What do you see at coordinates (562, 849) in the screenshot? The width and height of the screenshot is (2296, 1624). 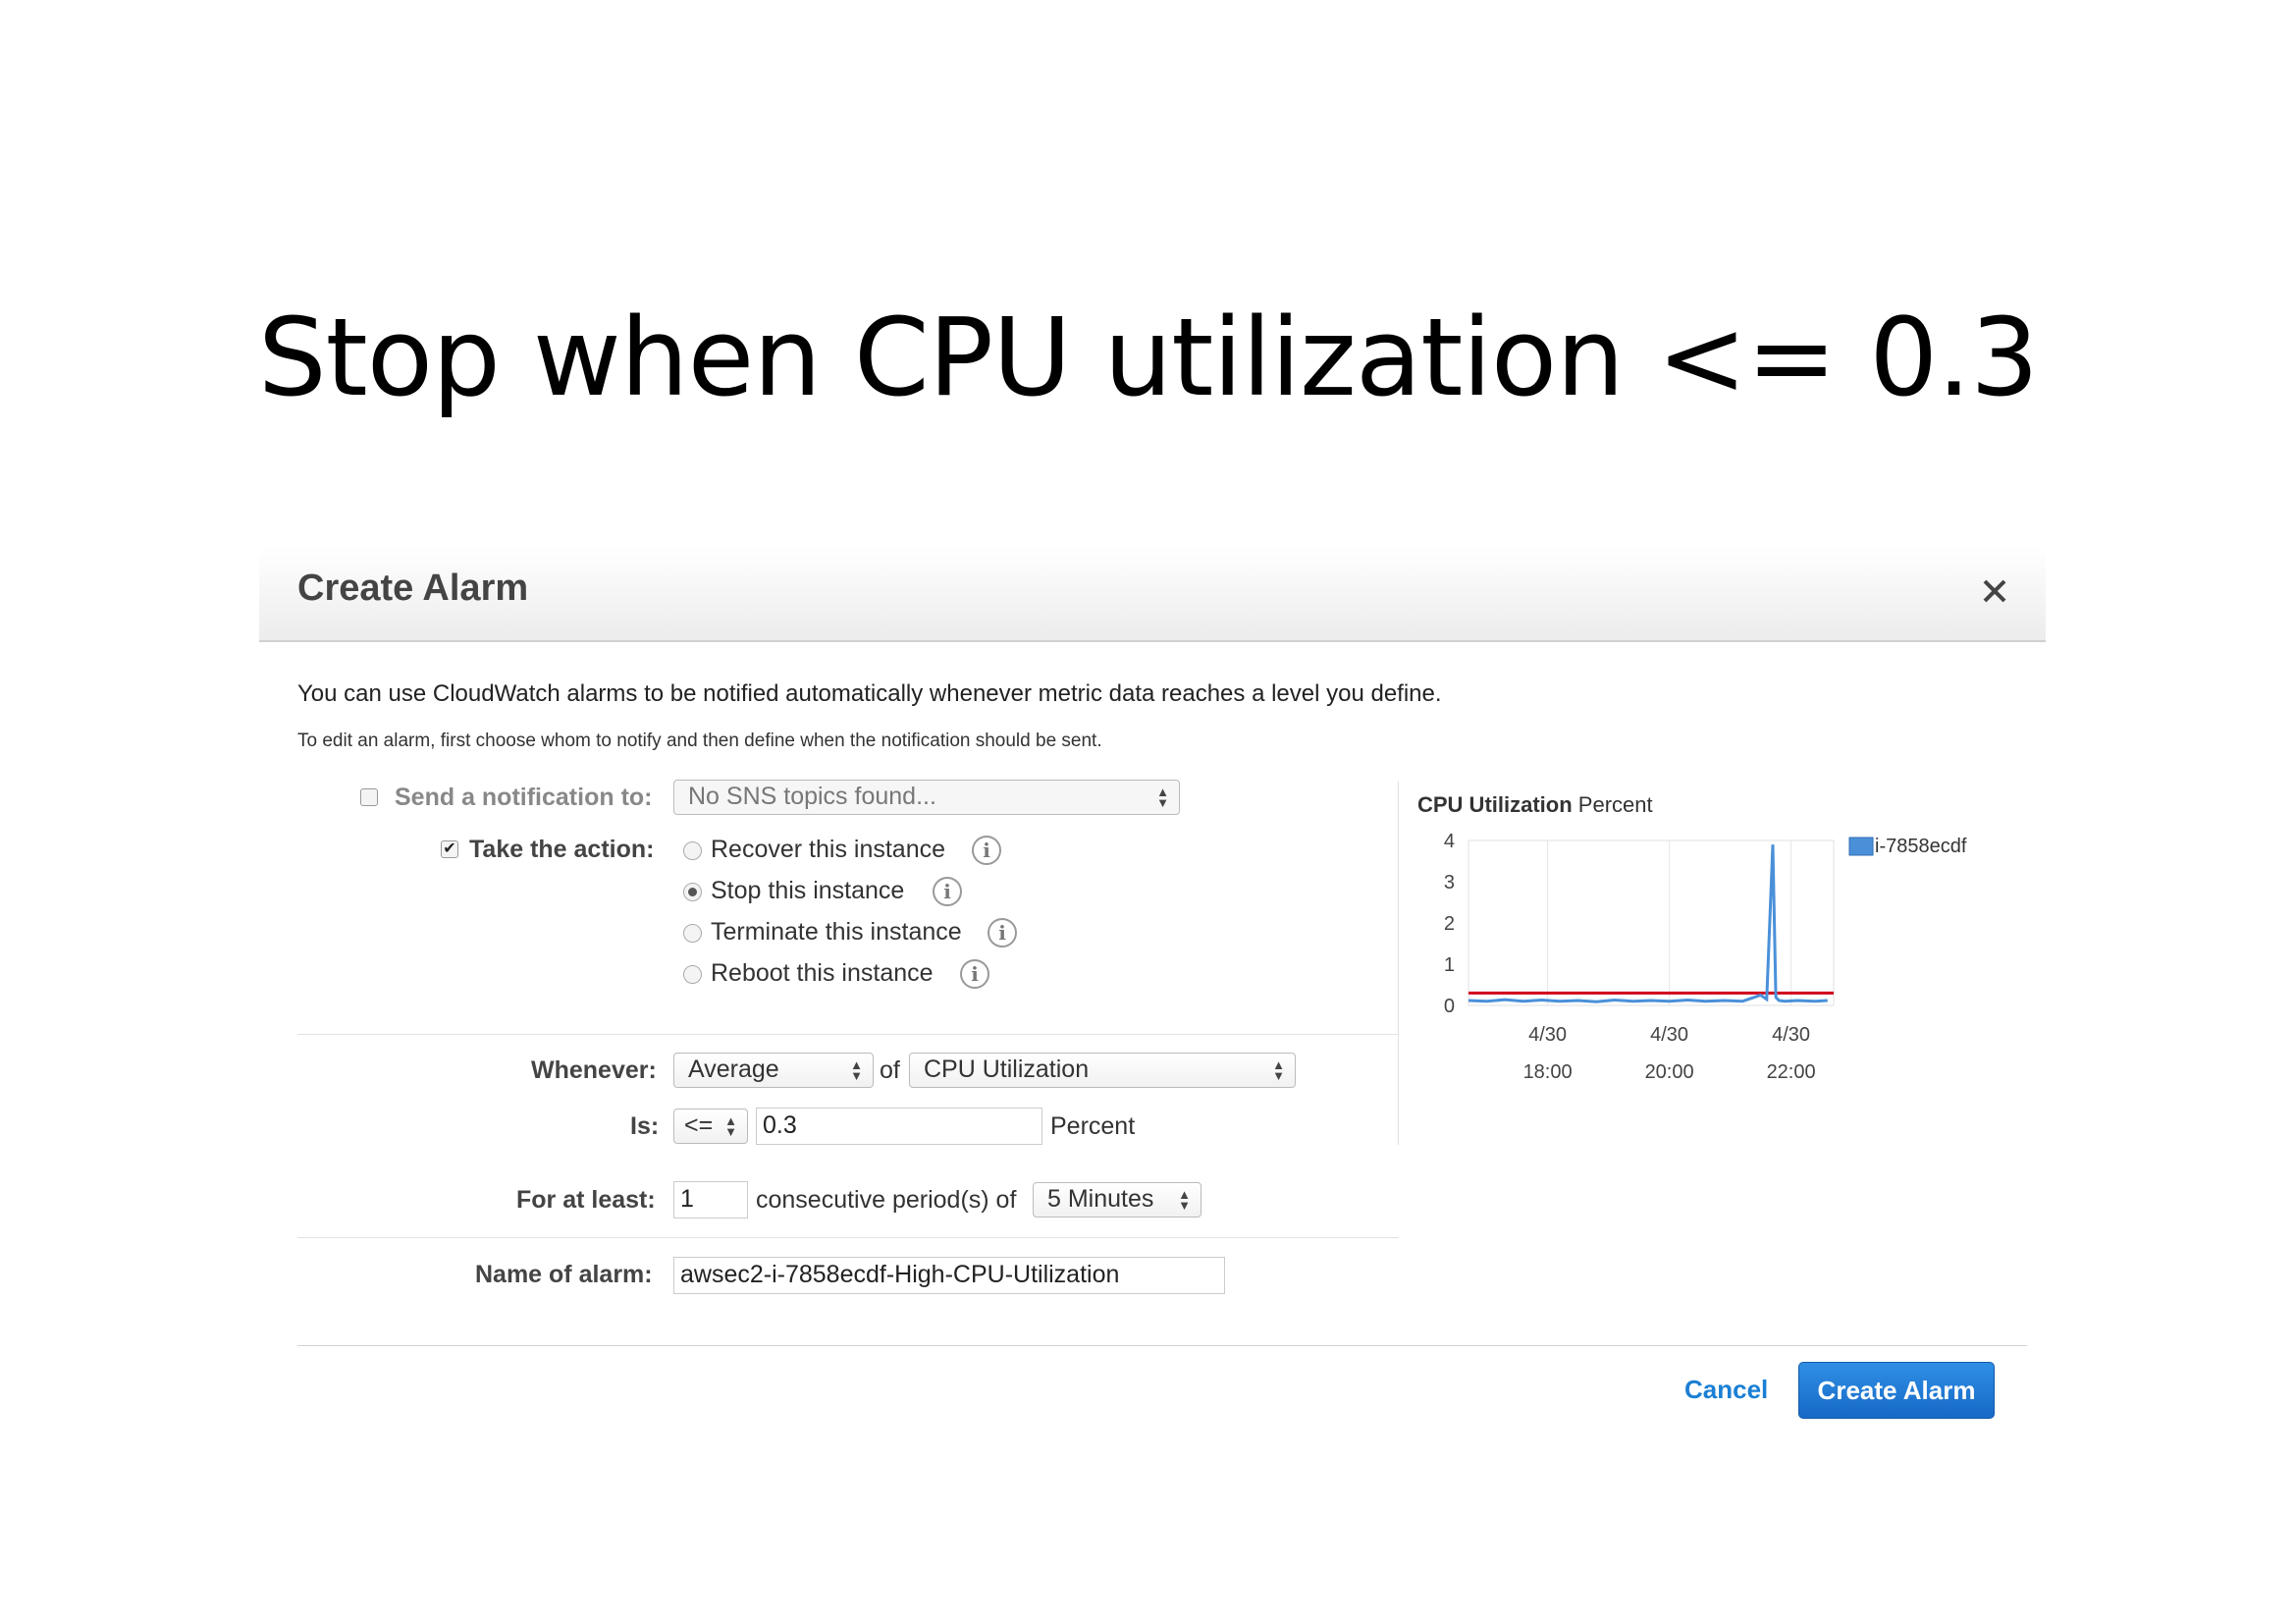 I see `action-label: Take the action:` at bounding box center [562, 849].